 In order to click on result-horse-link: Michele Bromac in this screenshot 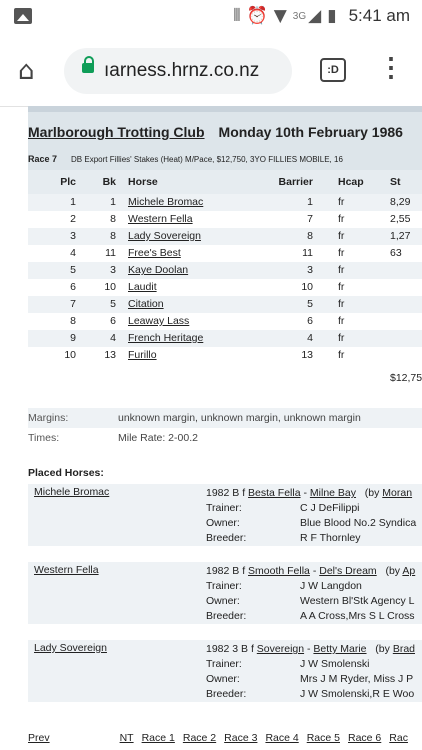, I will do `click(165, 202)`.